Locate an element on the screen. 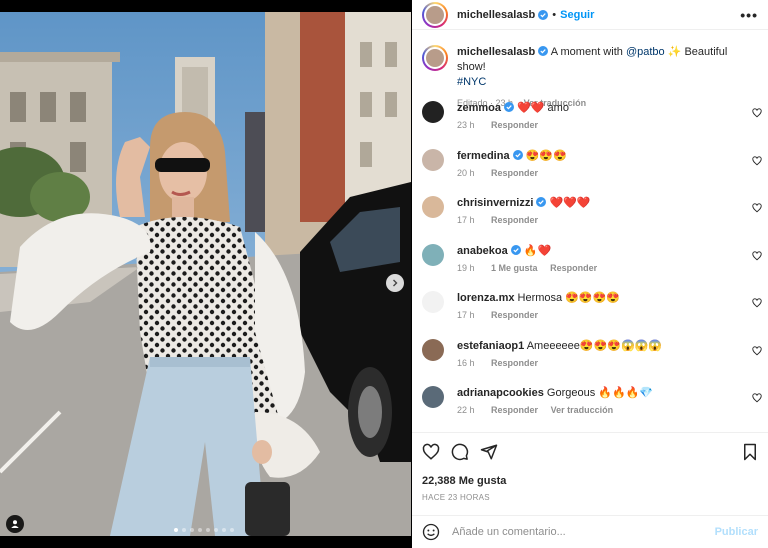 This screenshot has width=768, height=548. commenter-username: anabekoa is located at coordinates (482, 251).